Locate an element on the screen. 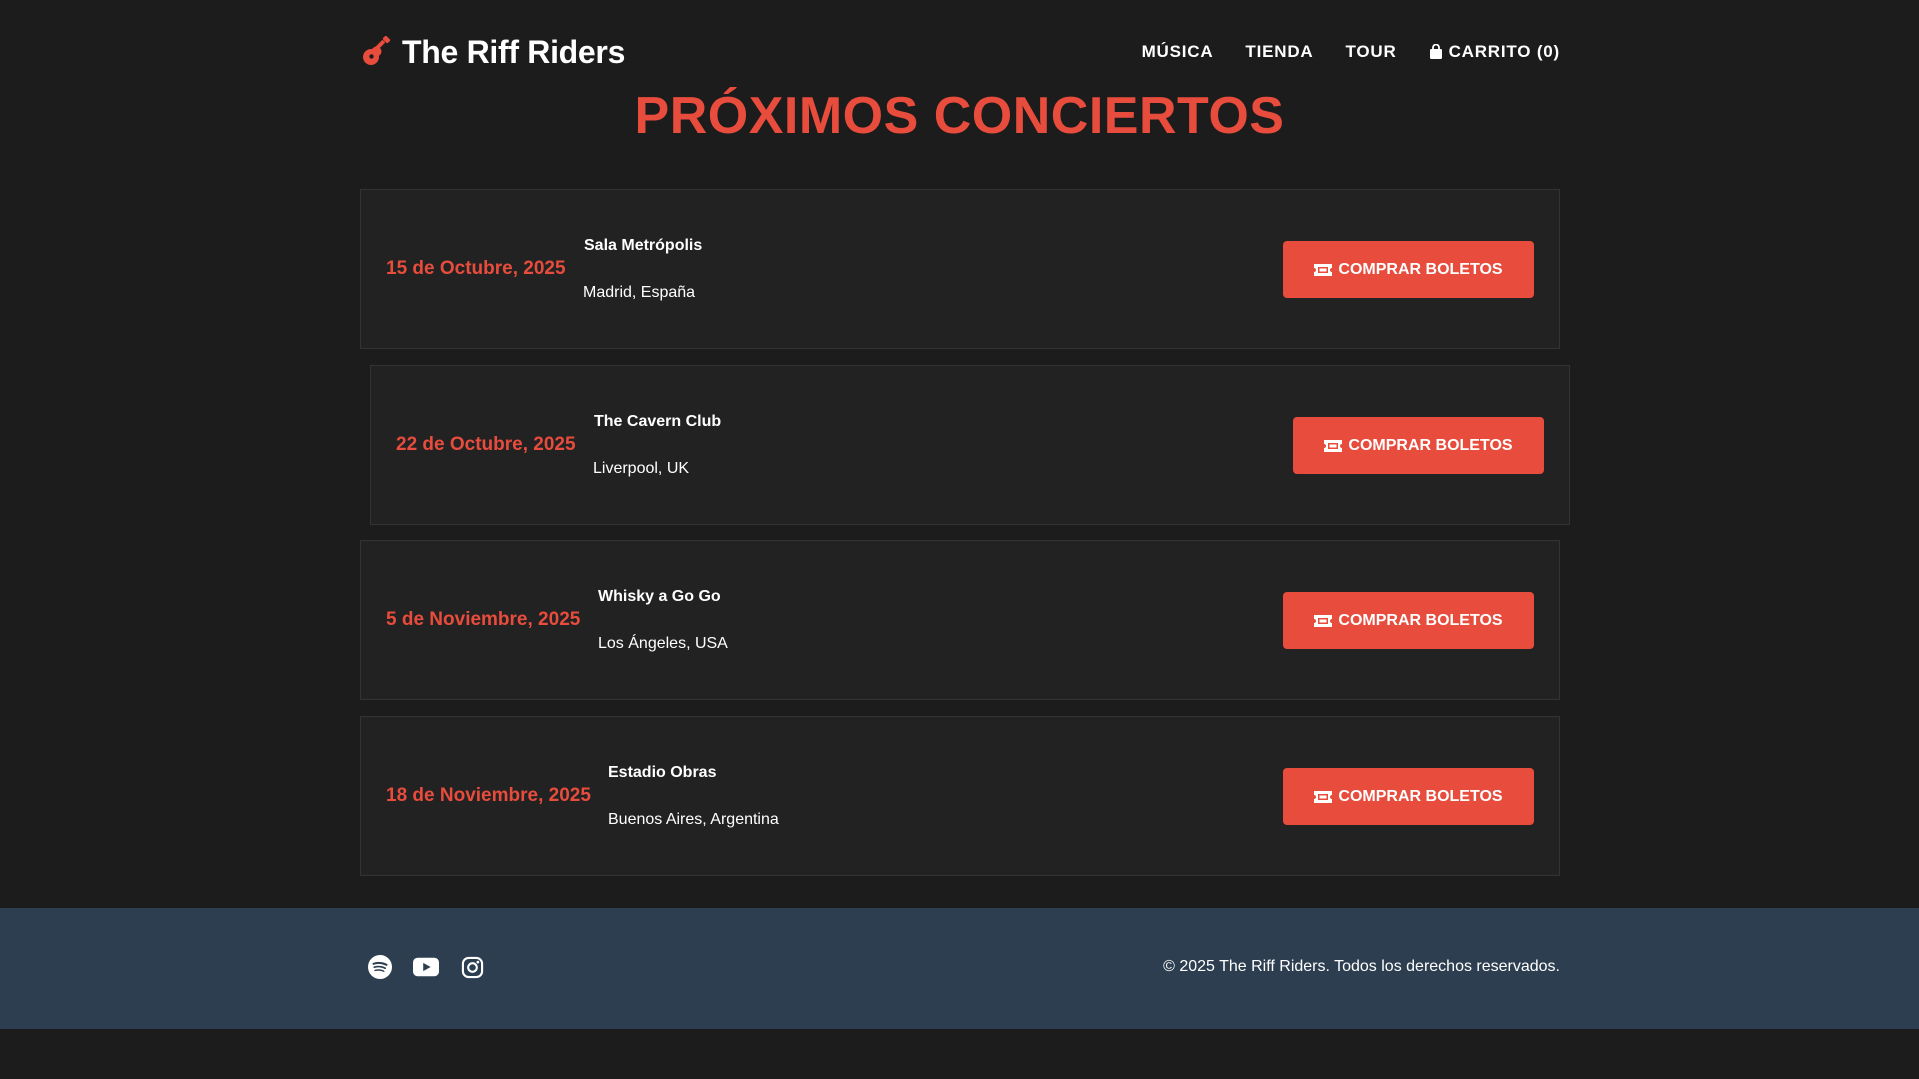 The width and height of the screenshot is (1919, 1079). concert-venue: Whisky a Go Go is located at coordinates (659, 596).